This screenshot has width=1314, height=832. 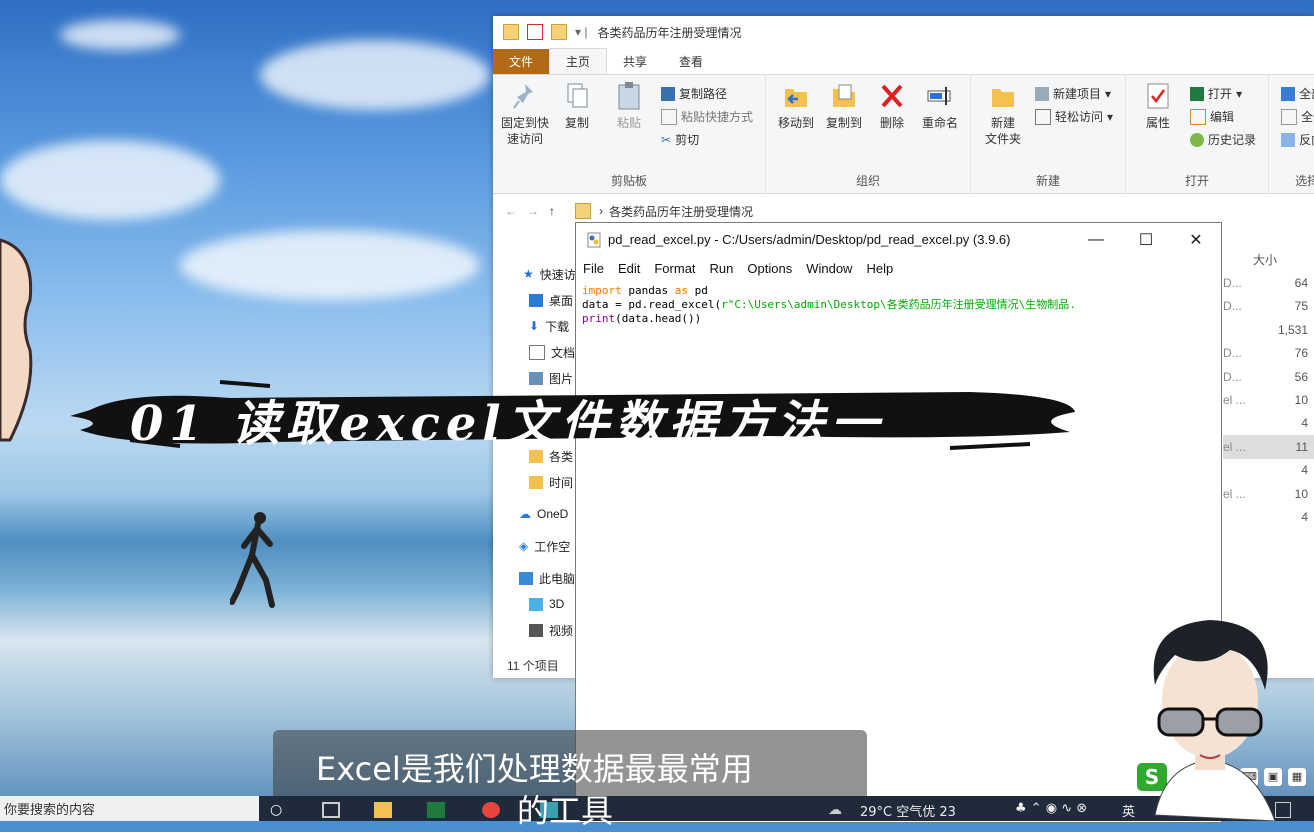 I want to click on menu-help: Help, so click(x=879, y=268).